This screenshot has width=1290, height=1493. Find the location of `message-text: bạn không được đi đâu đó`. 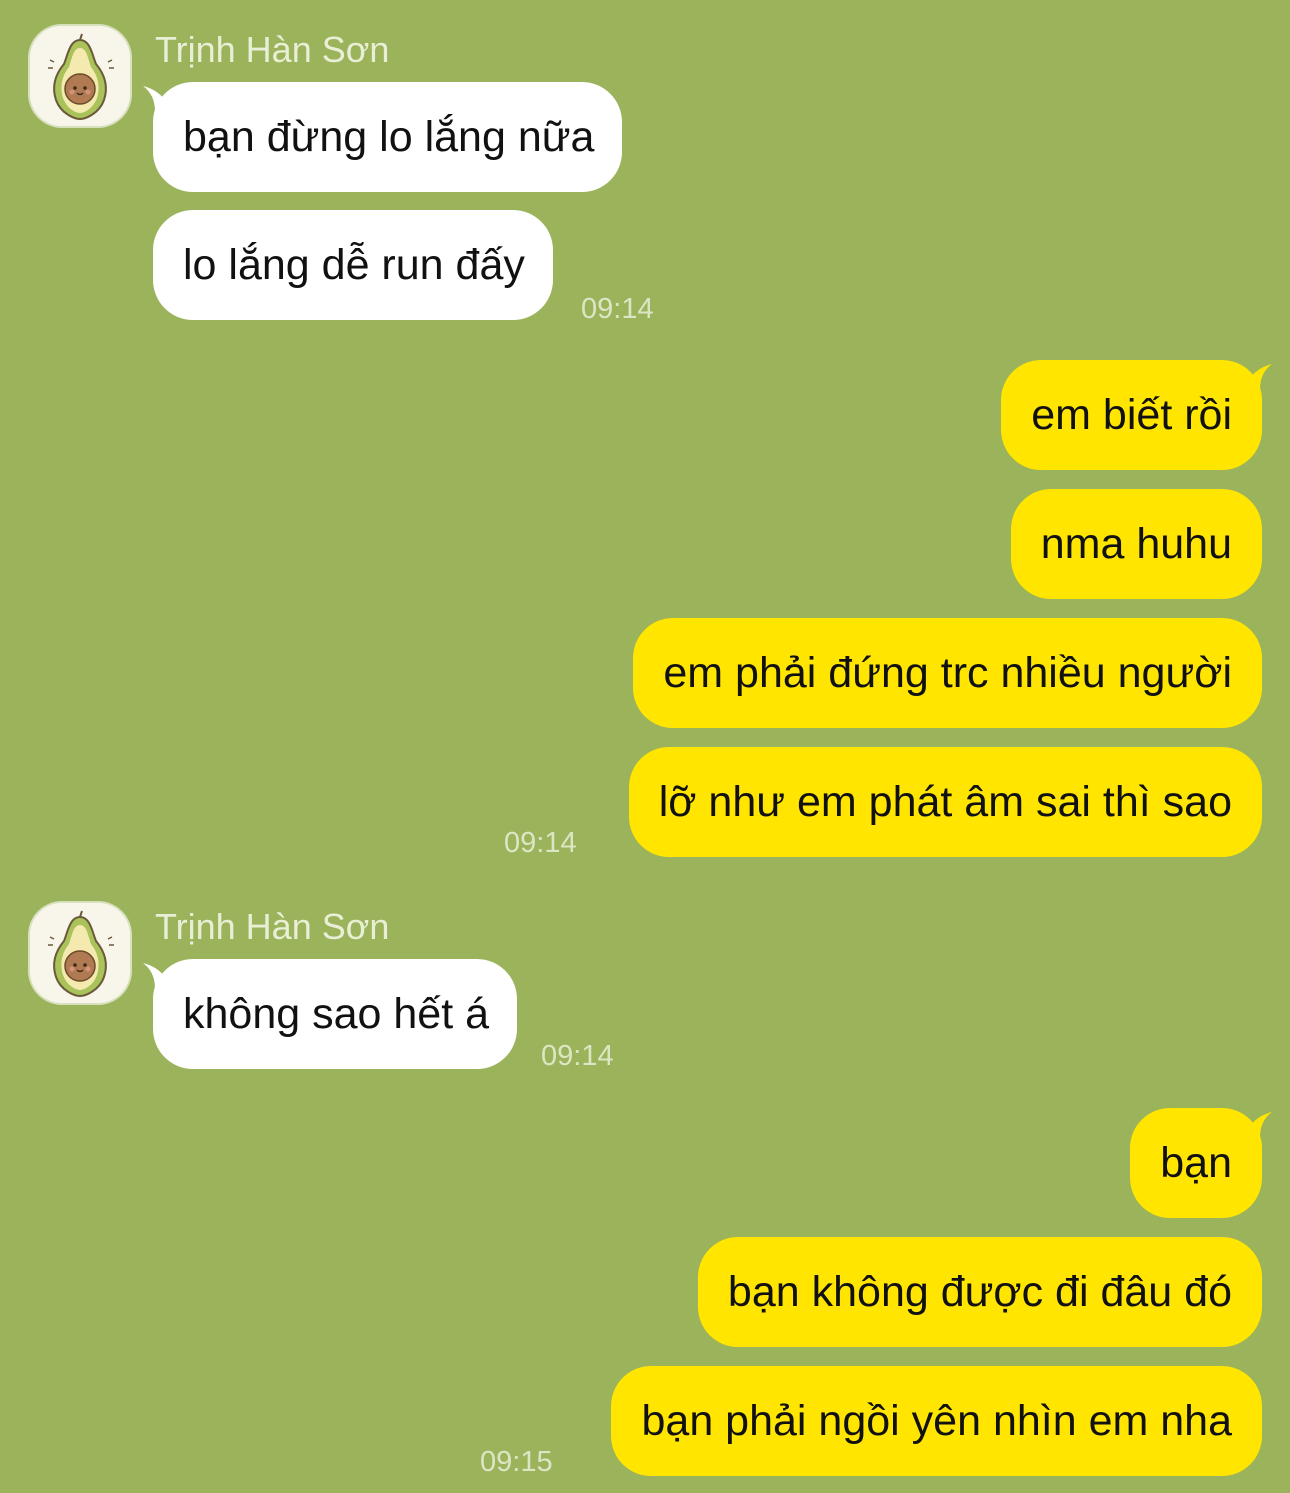

message-text: bạn không được đi đâu đó is located at coordinates (979, 1292).